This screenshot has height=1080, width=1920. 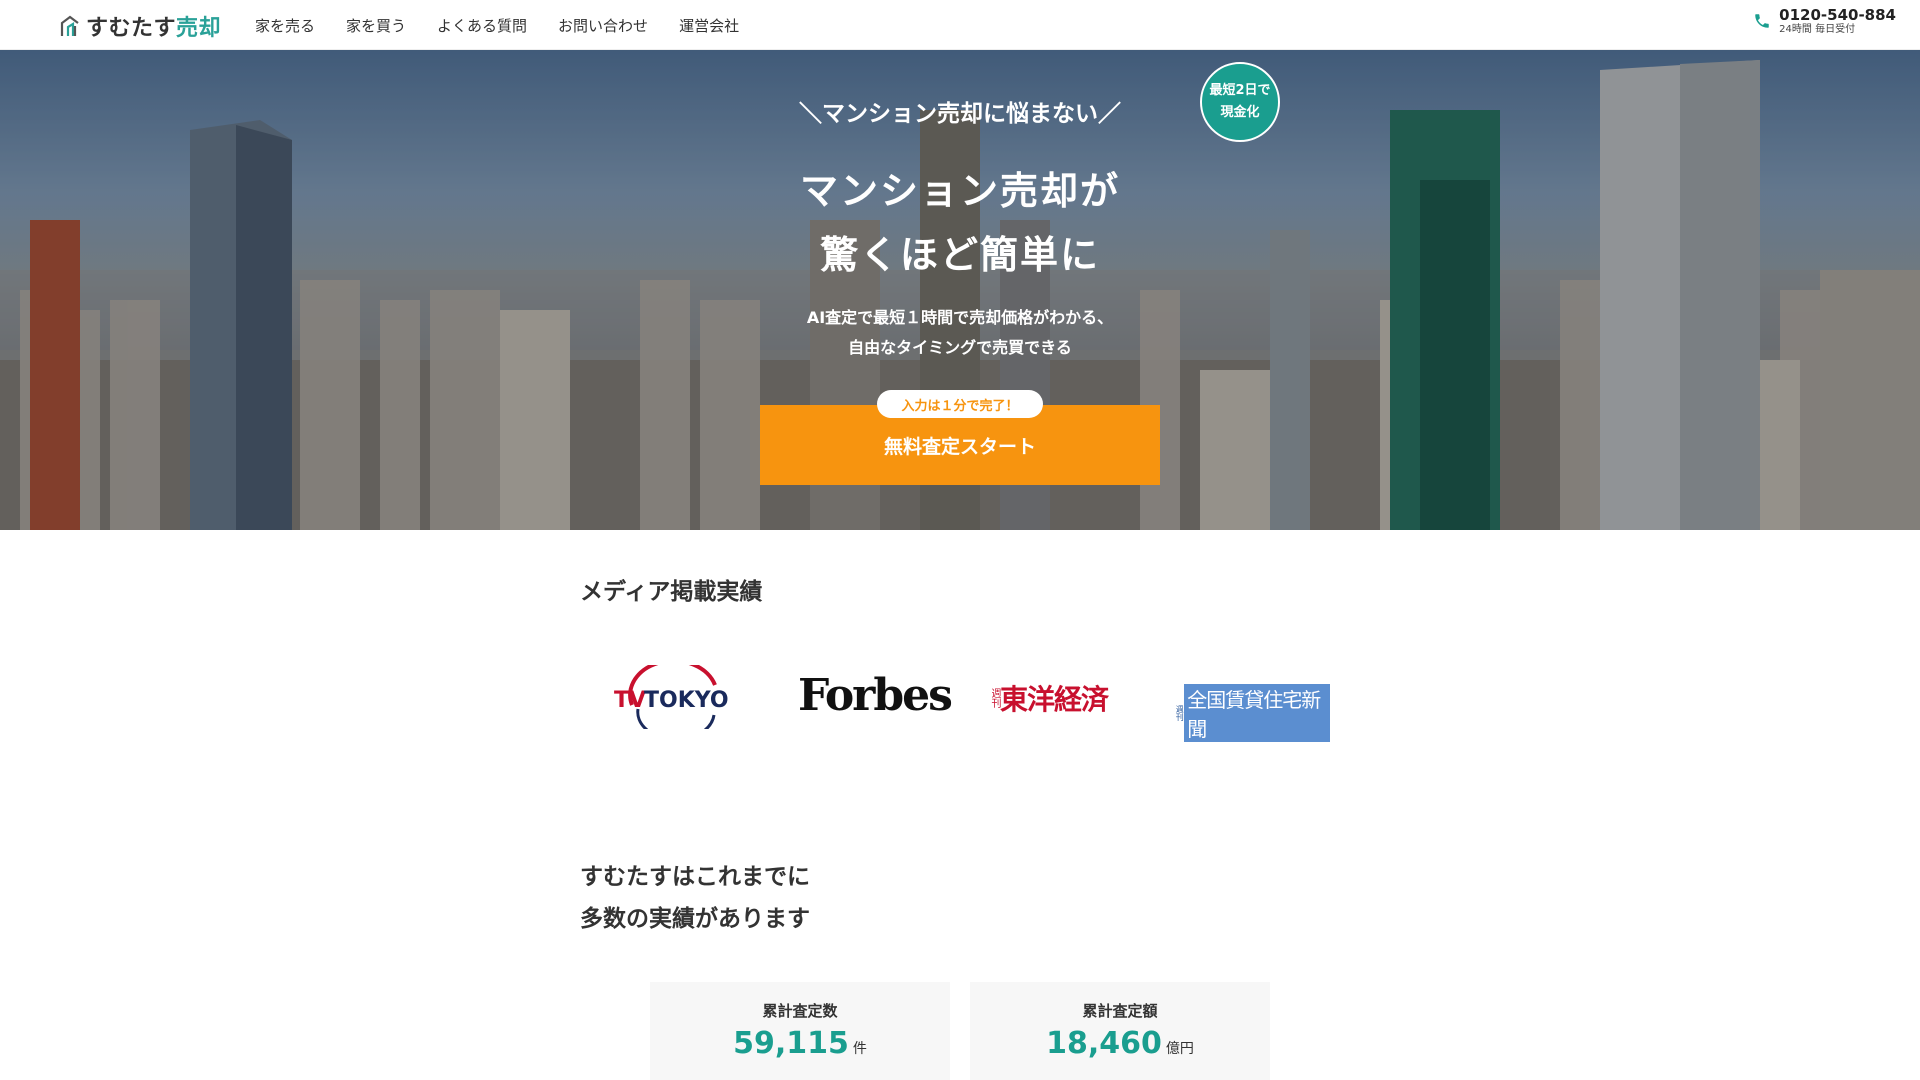 I want to click on hero-description-line2: 自由なタイミングで売買できる, so click(x=960, y=347).